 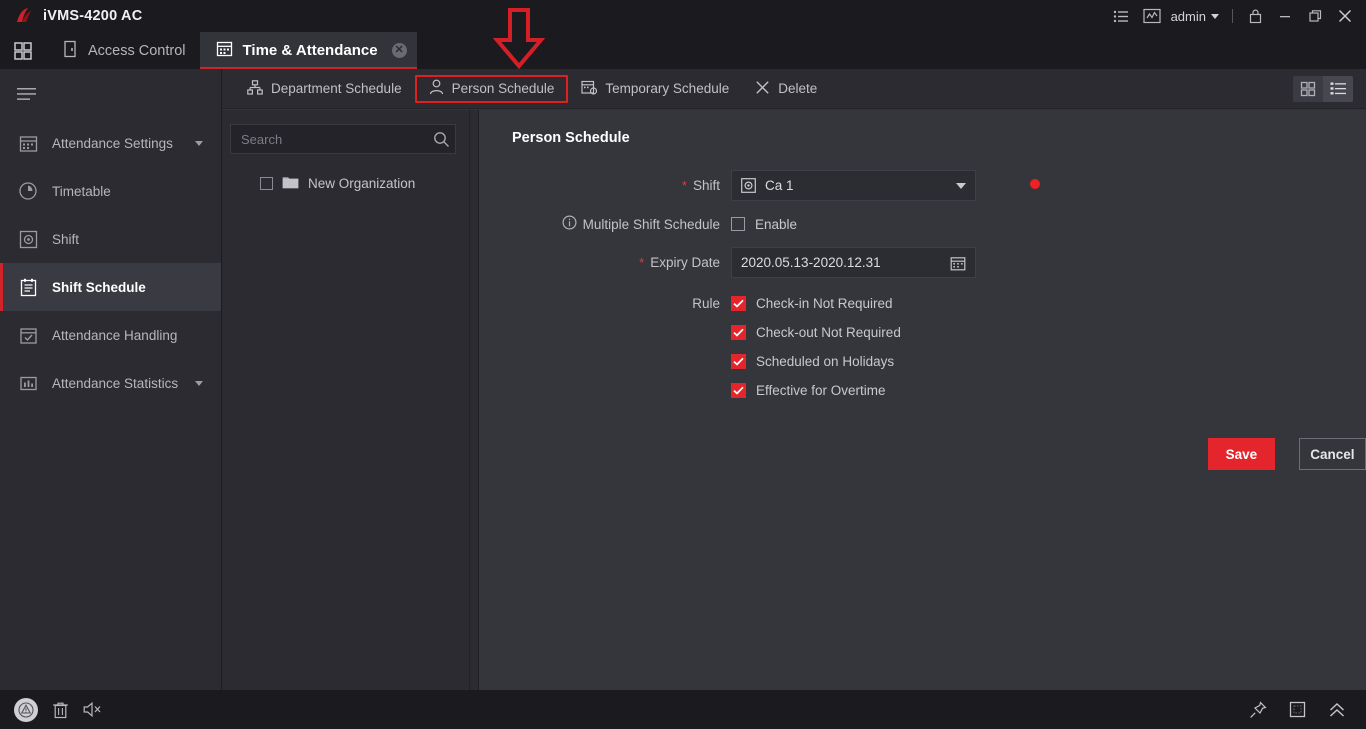 What do you see at coordinates (137, 50) in the screenshot?
I see `tab-label: Access Control` at bounding box center [137, 50].